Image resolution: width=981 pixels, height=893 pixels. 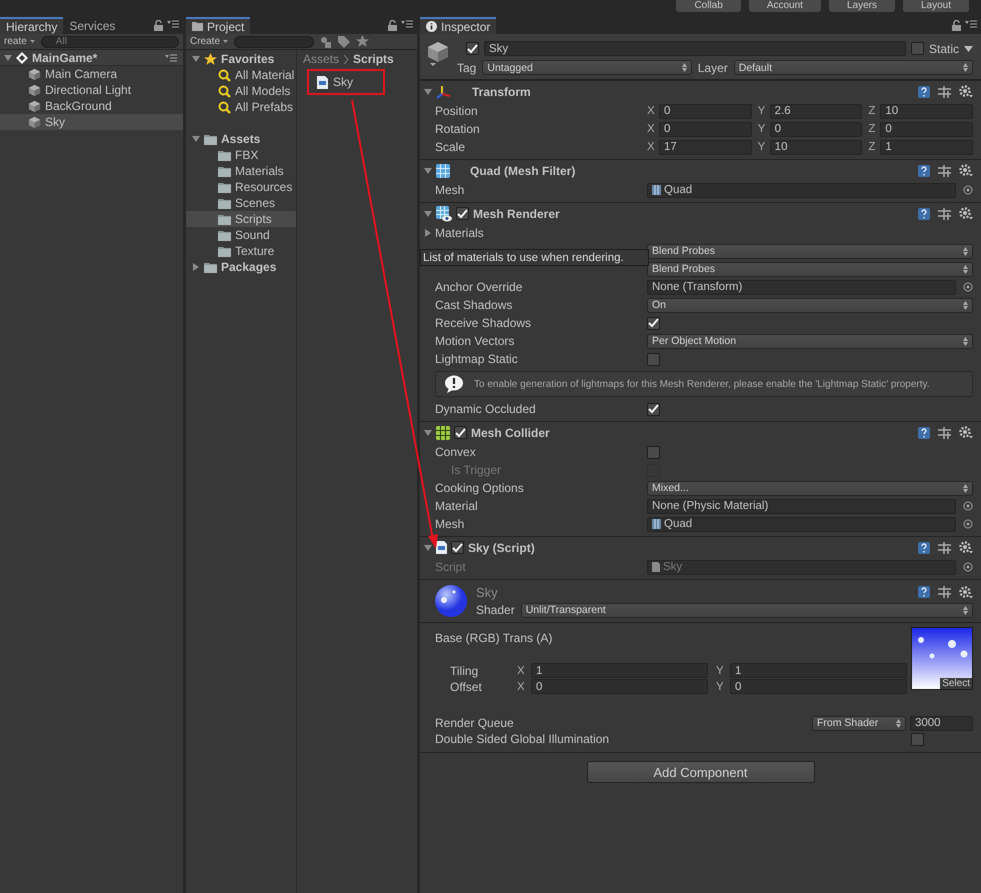 I want to click on component-title: Sky (Script), so click(x=501, y=547).